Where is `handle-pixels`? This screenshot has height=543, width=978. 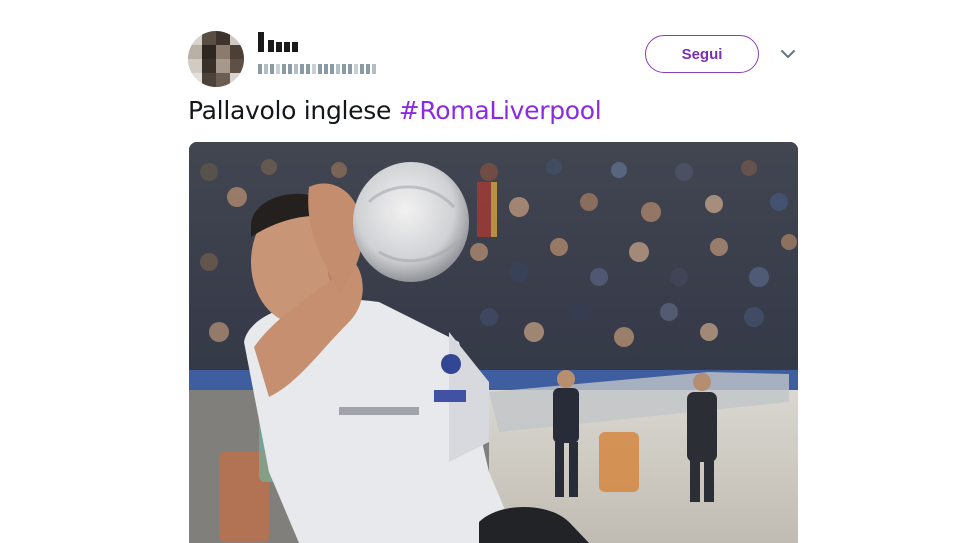
handle-pixels is located at coordinates (317, 69).